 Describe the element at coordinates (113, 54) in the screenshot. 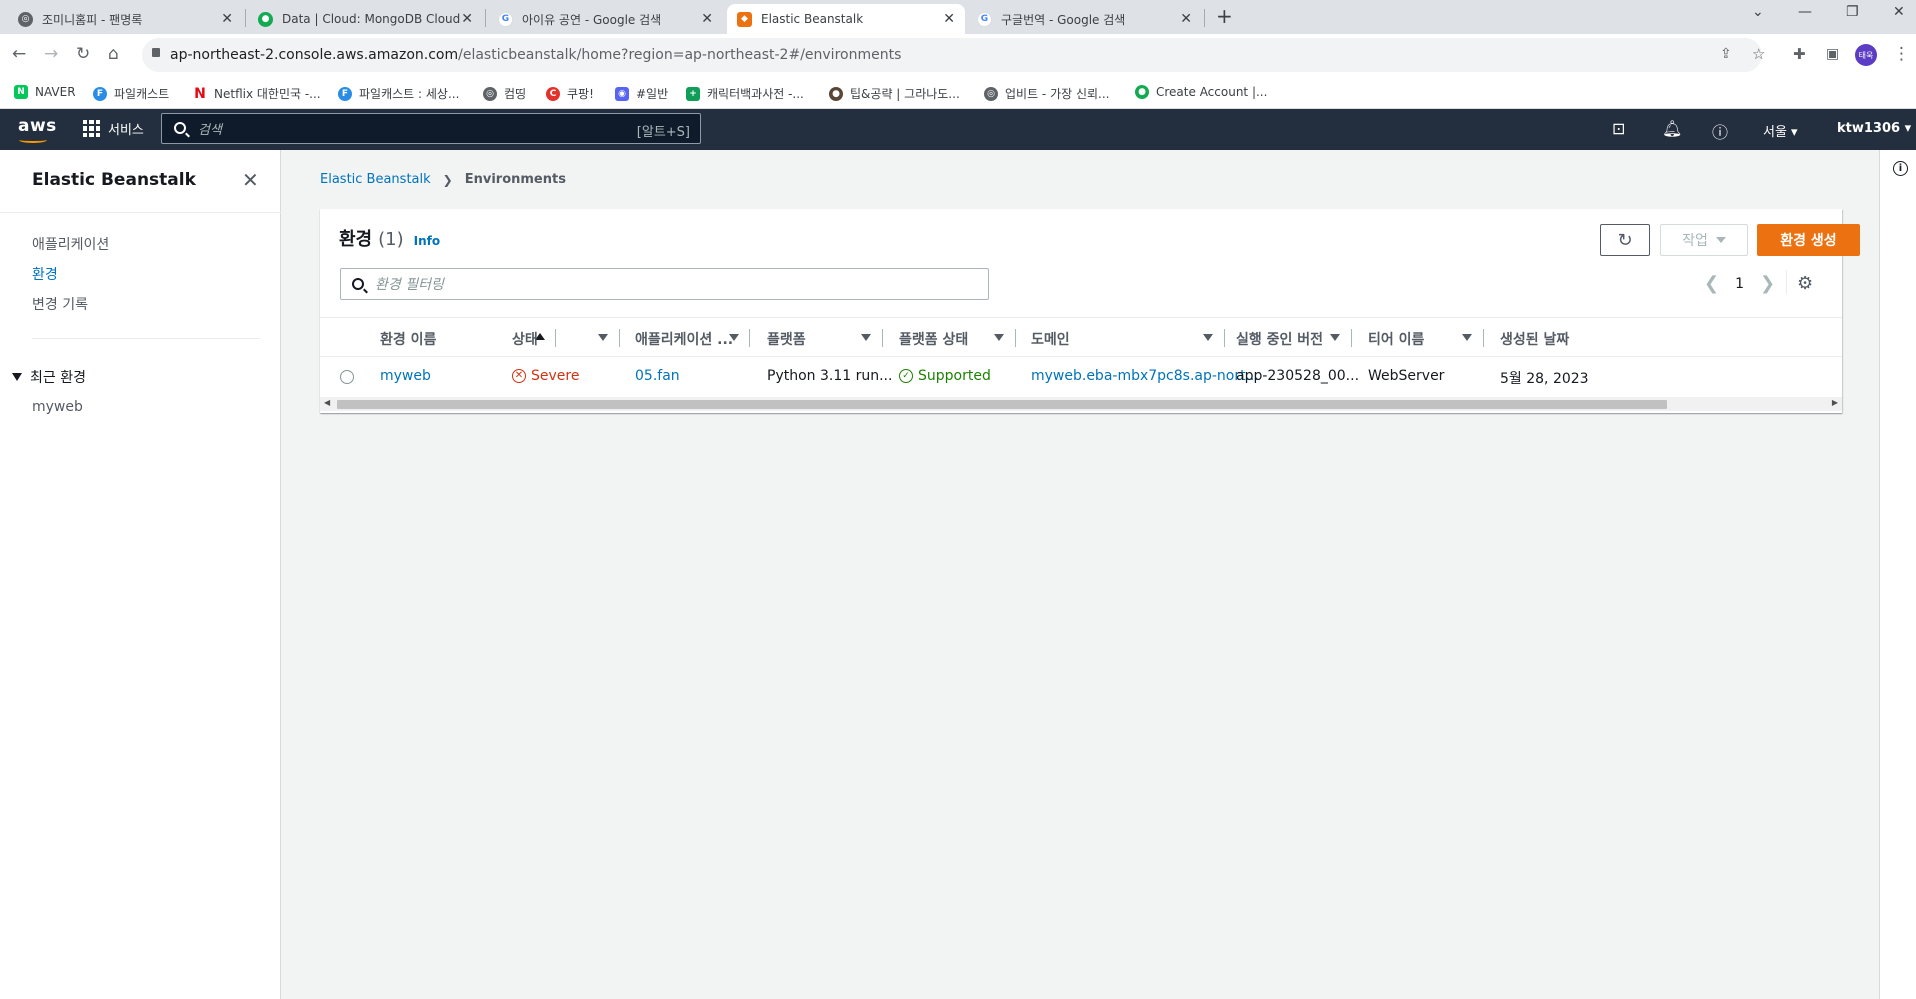

I see `home-icon: ⌂` at that location.